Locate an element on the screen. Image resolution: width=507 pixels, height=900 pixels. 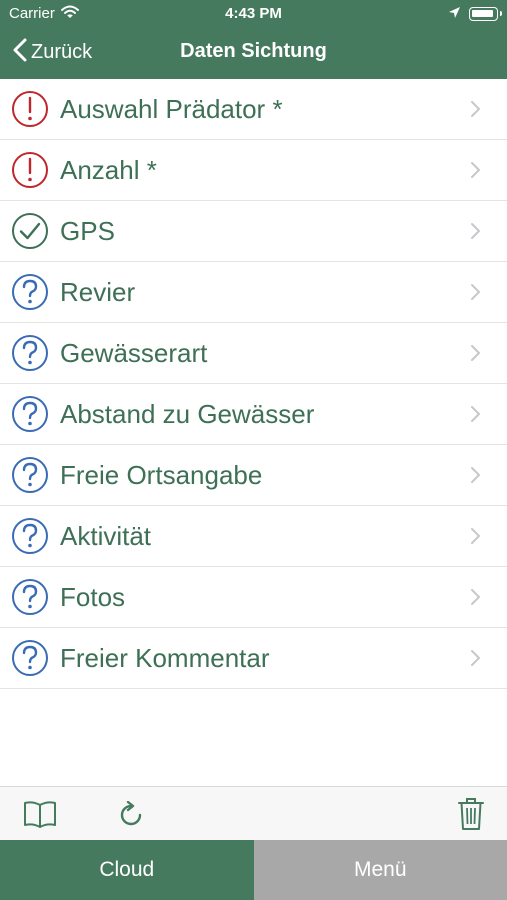
list-item-anzahl: Anzahl * is located at coordinates (253, 170).